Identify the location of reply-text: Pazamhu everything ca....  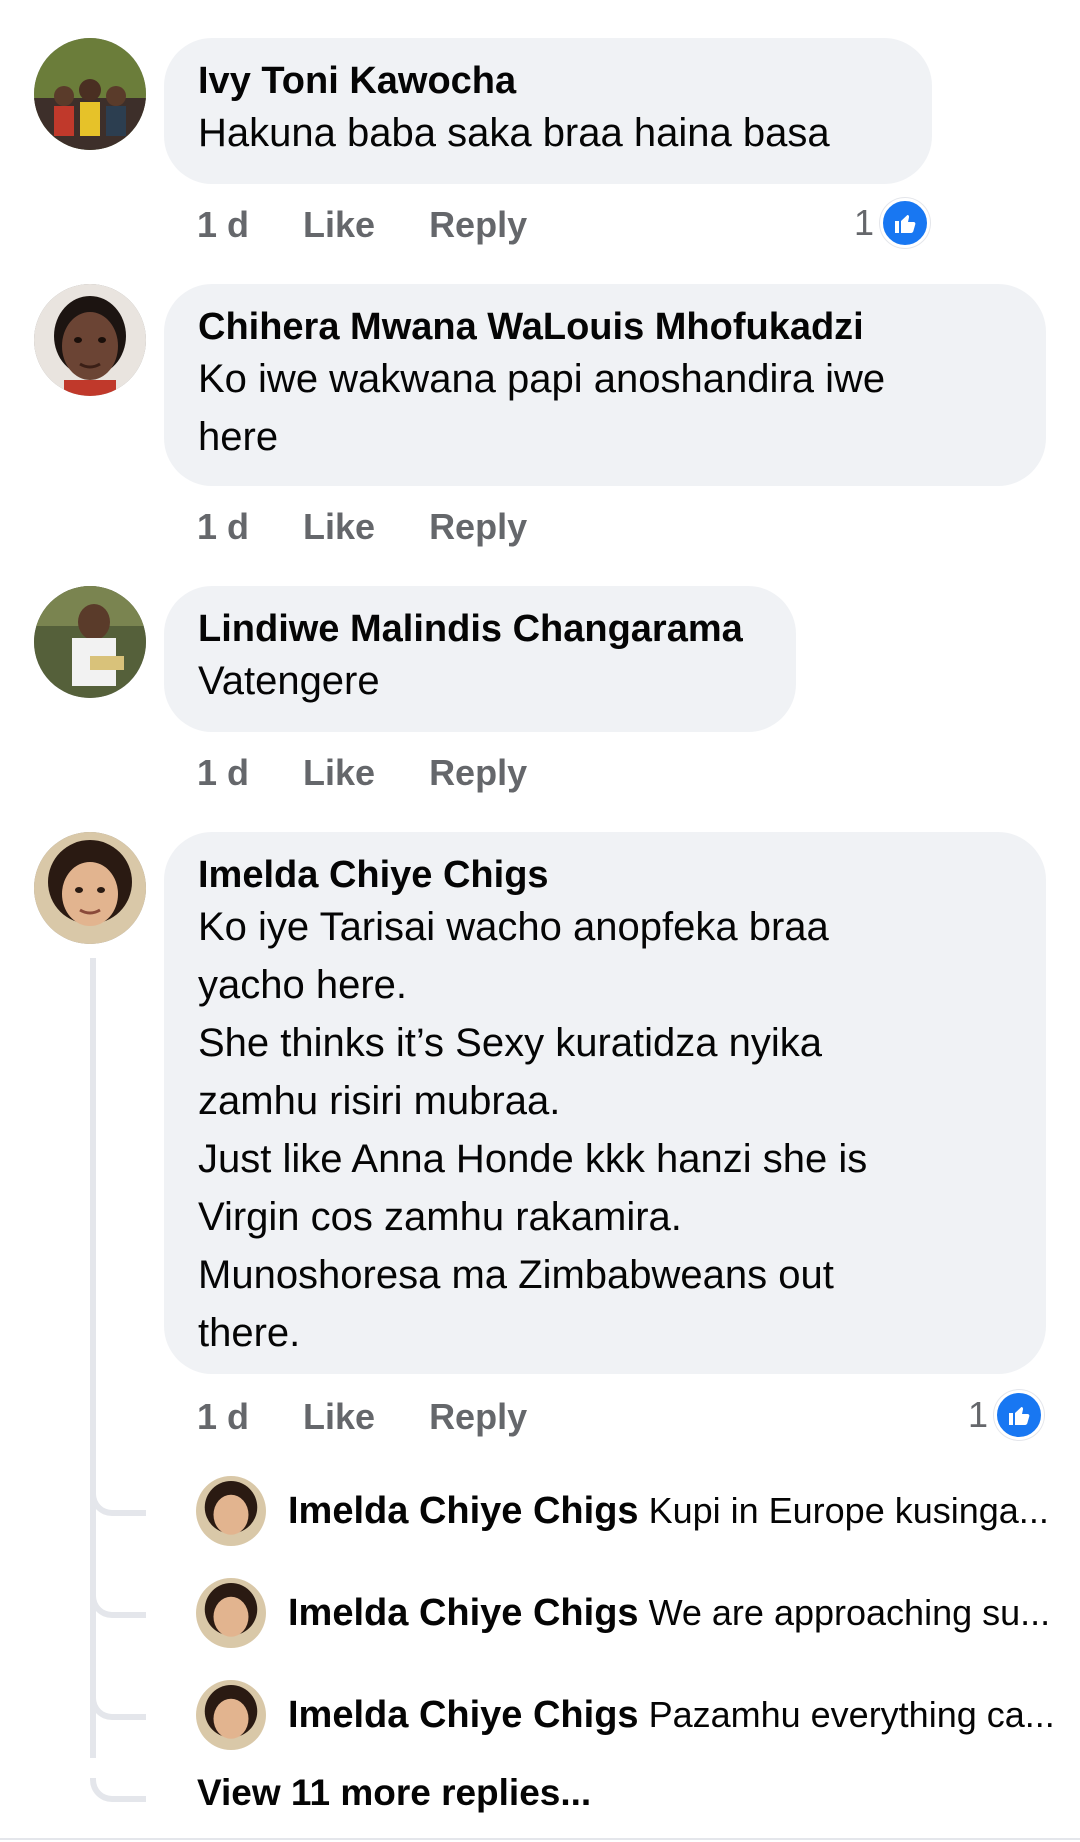
(851, 1714).